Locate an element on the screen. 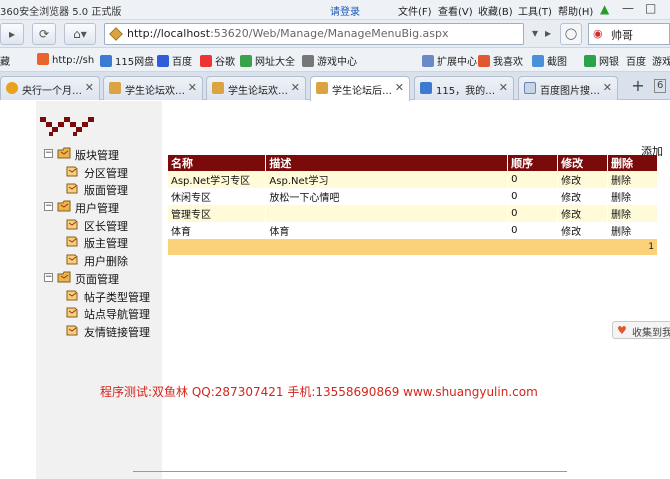  restore-icon: □ is located at coordinates (650, 8).